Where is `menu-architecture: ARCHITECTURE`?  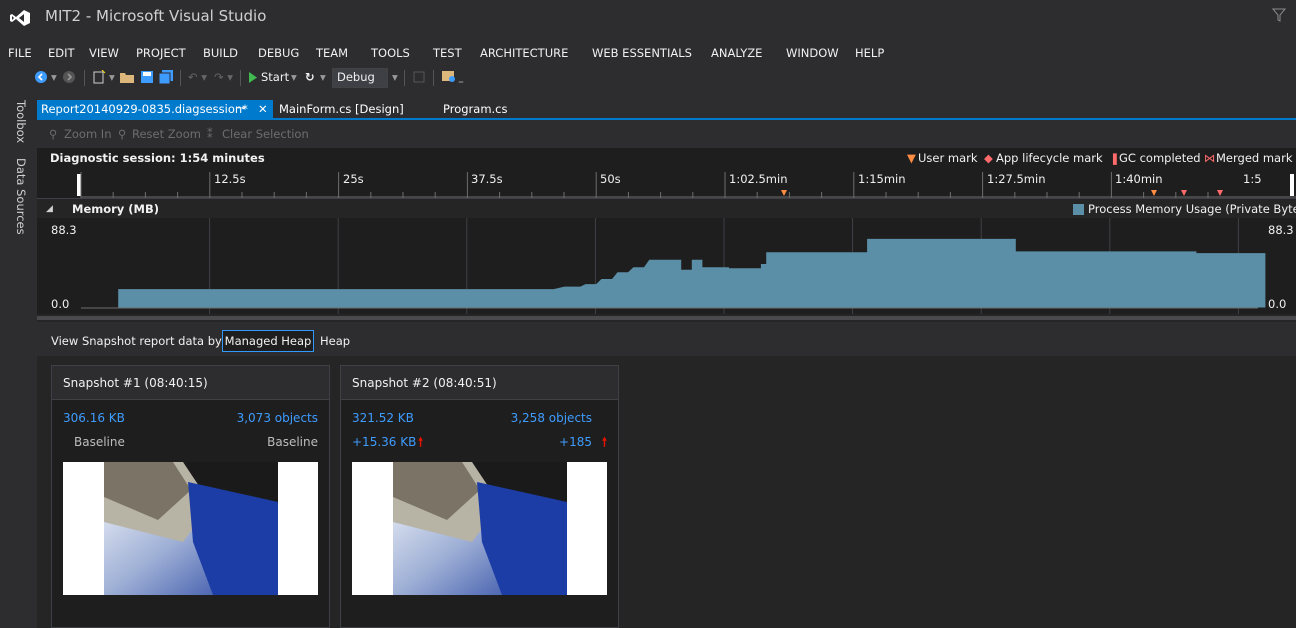
menu-architecture: ARCHITECTURE is located at coordinates (524, 53).